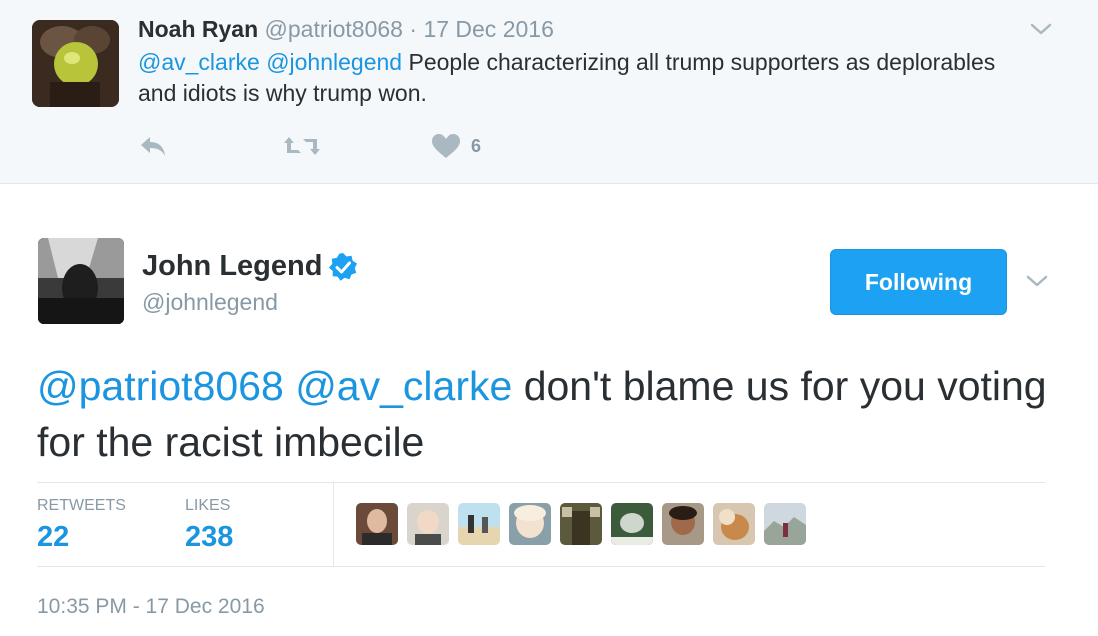 The height and width of the screenshot is (636, 1098). Describe the element at coordinates (334, 62) in the screenshot. I see `mention-link: @johnlegend` at that location.